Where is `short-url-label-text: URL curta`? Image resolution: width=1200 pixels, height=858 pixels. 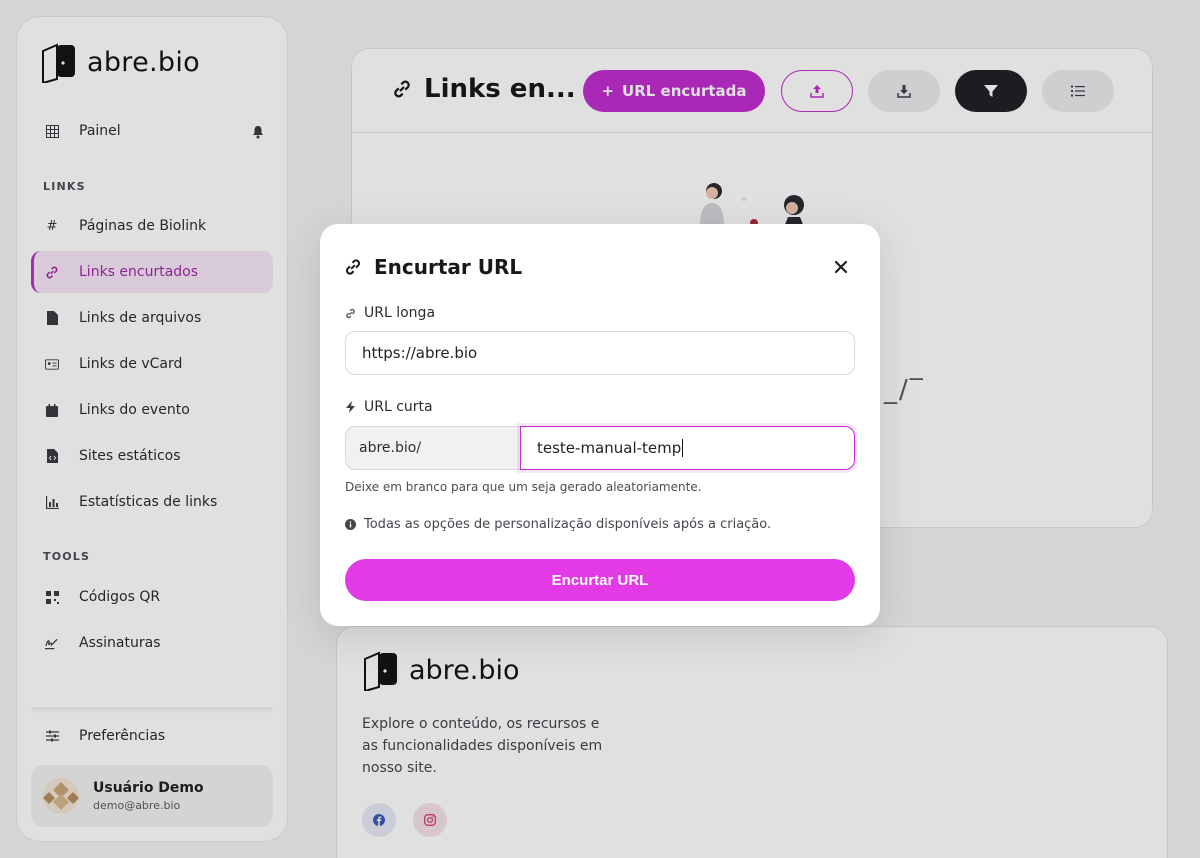
short-url-label-text: URL curta is located at coordinates (398, 407).